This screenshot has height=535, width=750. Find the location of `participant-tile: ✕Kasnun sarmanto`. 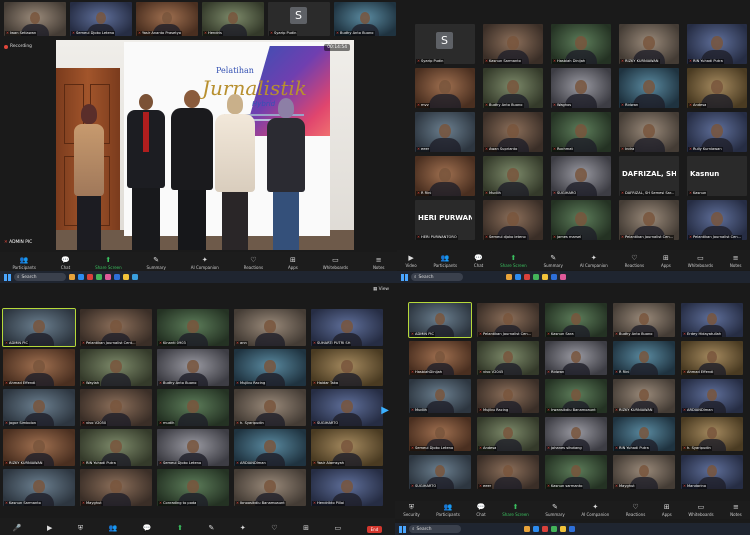

participant-tile: ✕Kasnun sarmanto is located at coordinates (576, 472).